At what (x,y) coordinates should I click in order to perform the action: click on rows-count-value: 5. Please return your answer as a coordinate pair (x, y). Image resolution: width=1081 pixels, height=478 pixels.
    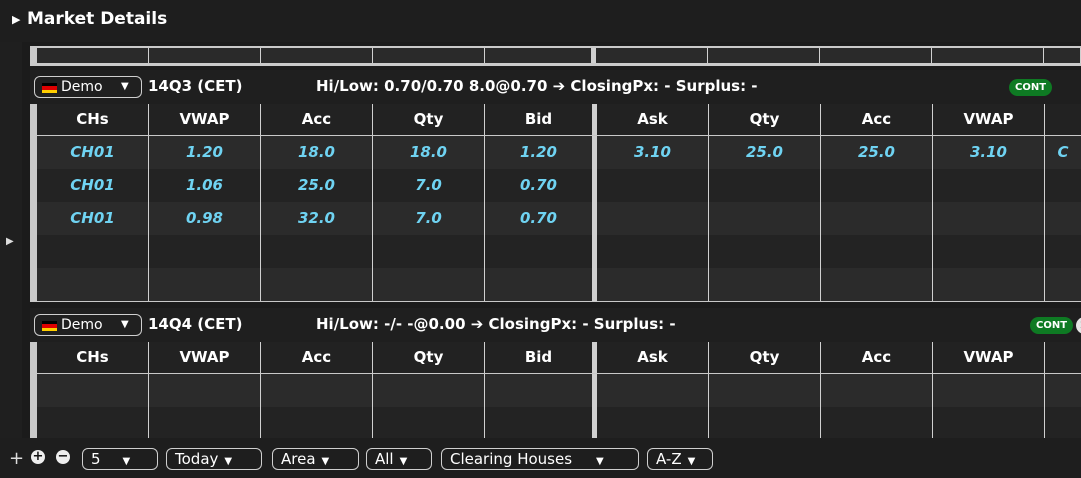
    Looking at the image, I should click on (96, 459).